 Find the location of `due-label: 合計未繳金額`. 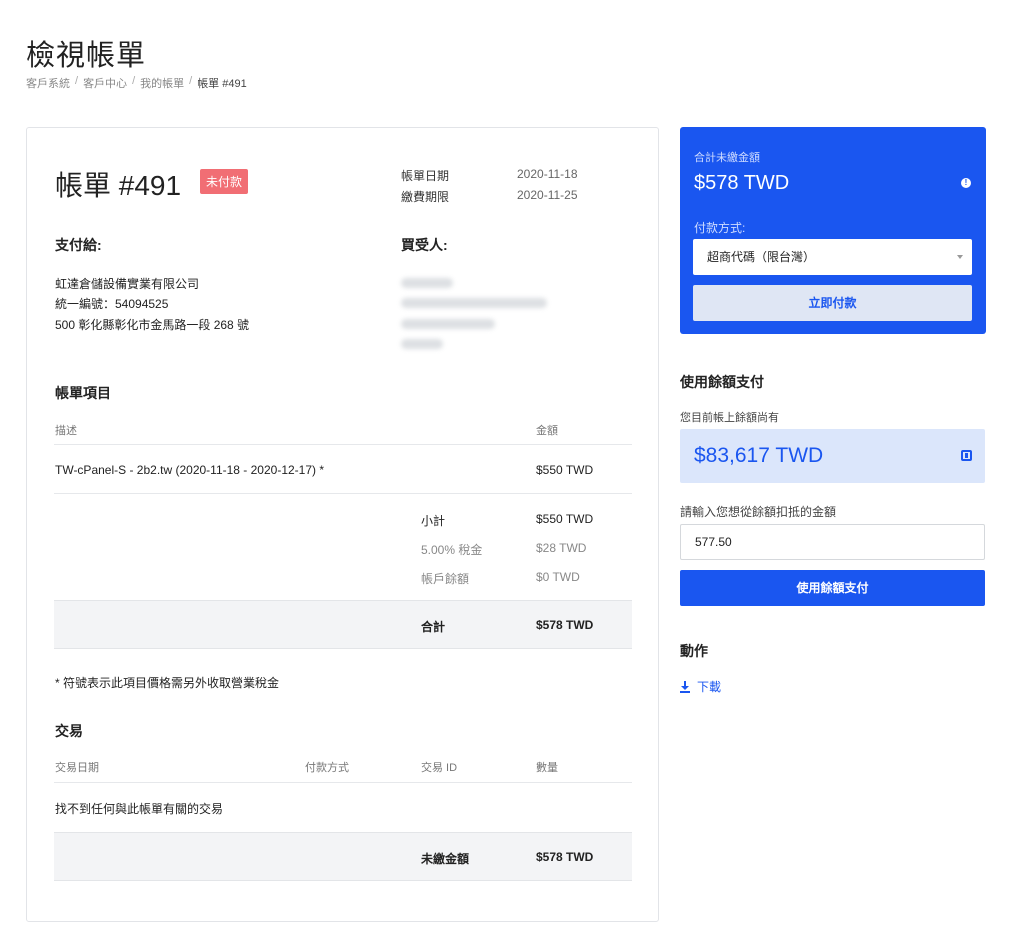

due-label: 合計未繳金額 is located at coordinates (727, 158).